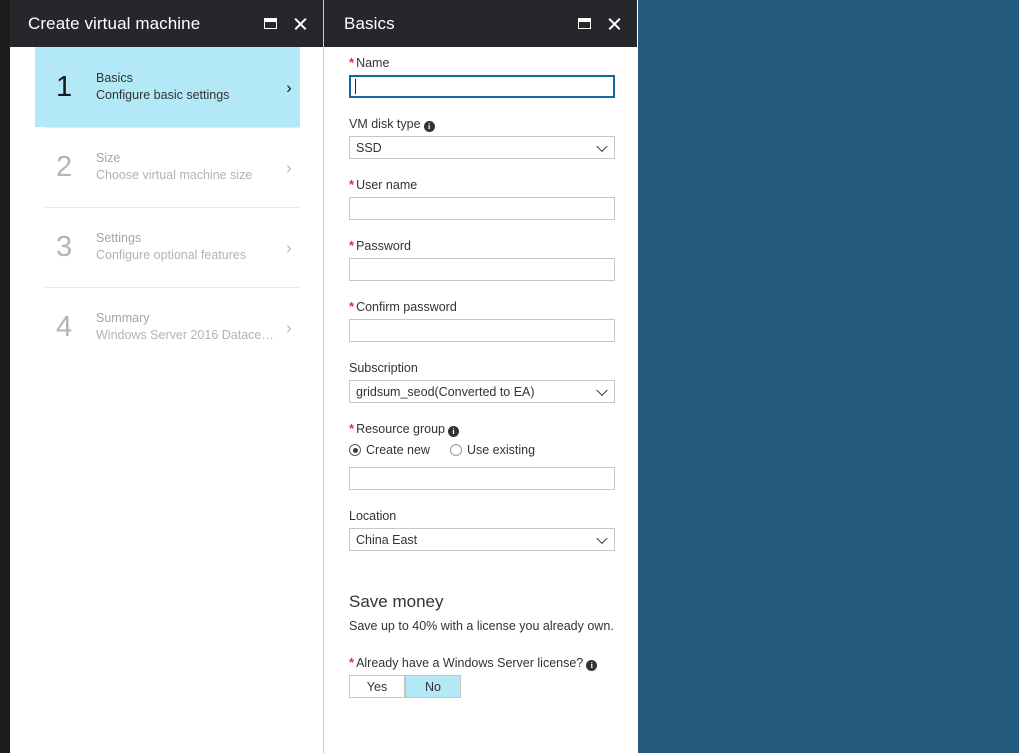 This screenshot has width=1019, height=753. Describe the element at coordinates (396, 601) in the screenshot. I see `save-money-title: Save money` at that location.